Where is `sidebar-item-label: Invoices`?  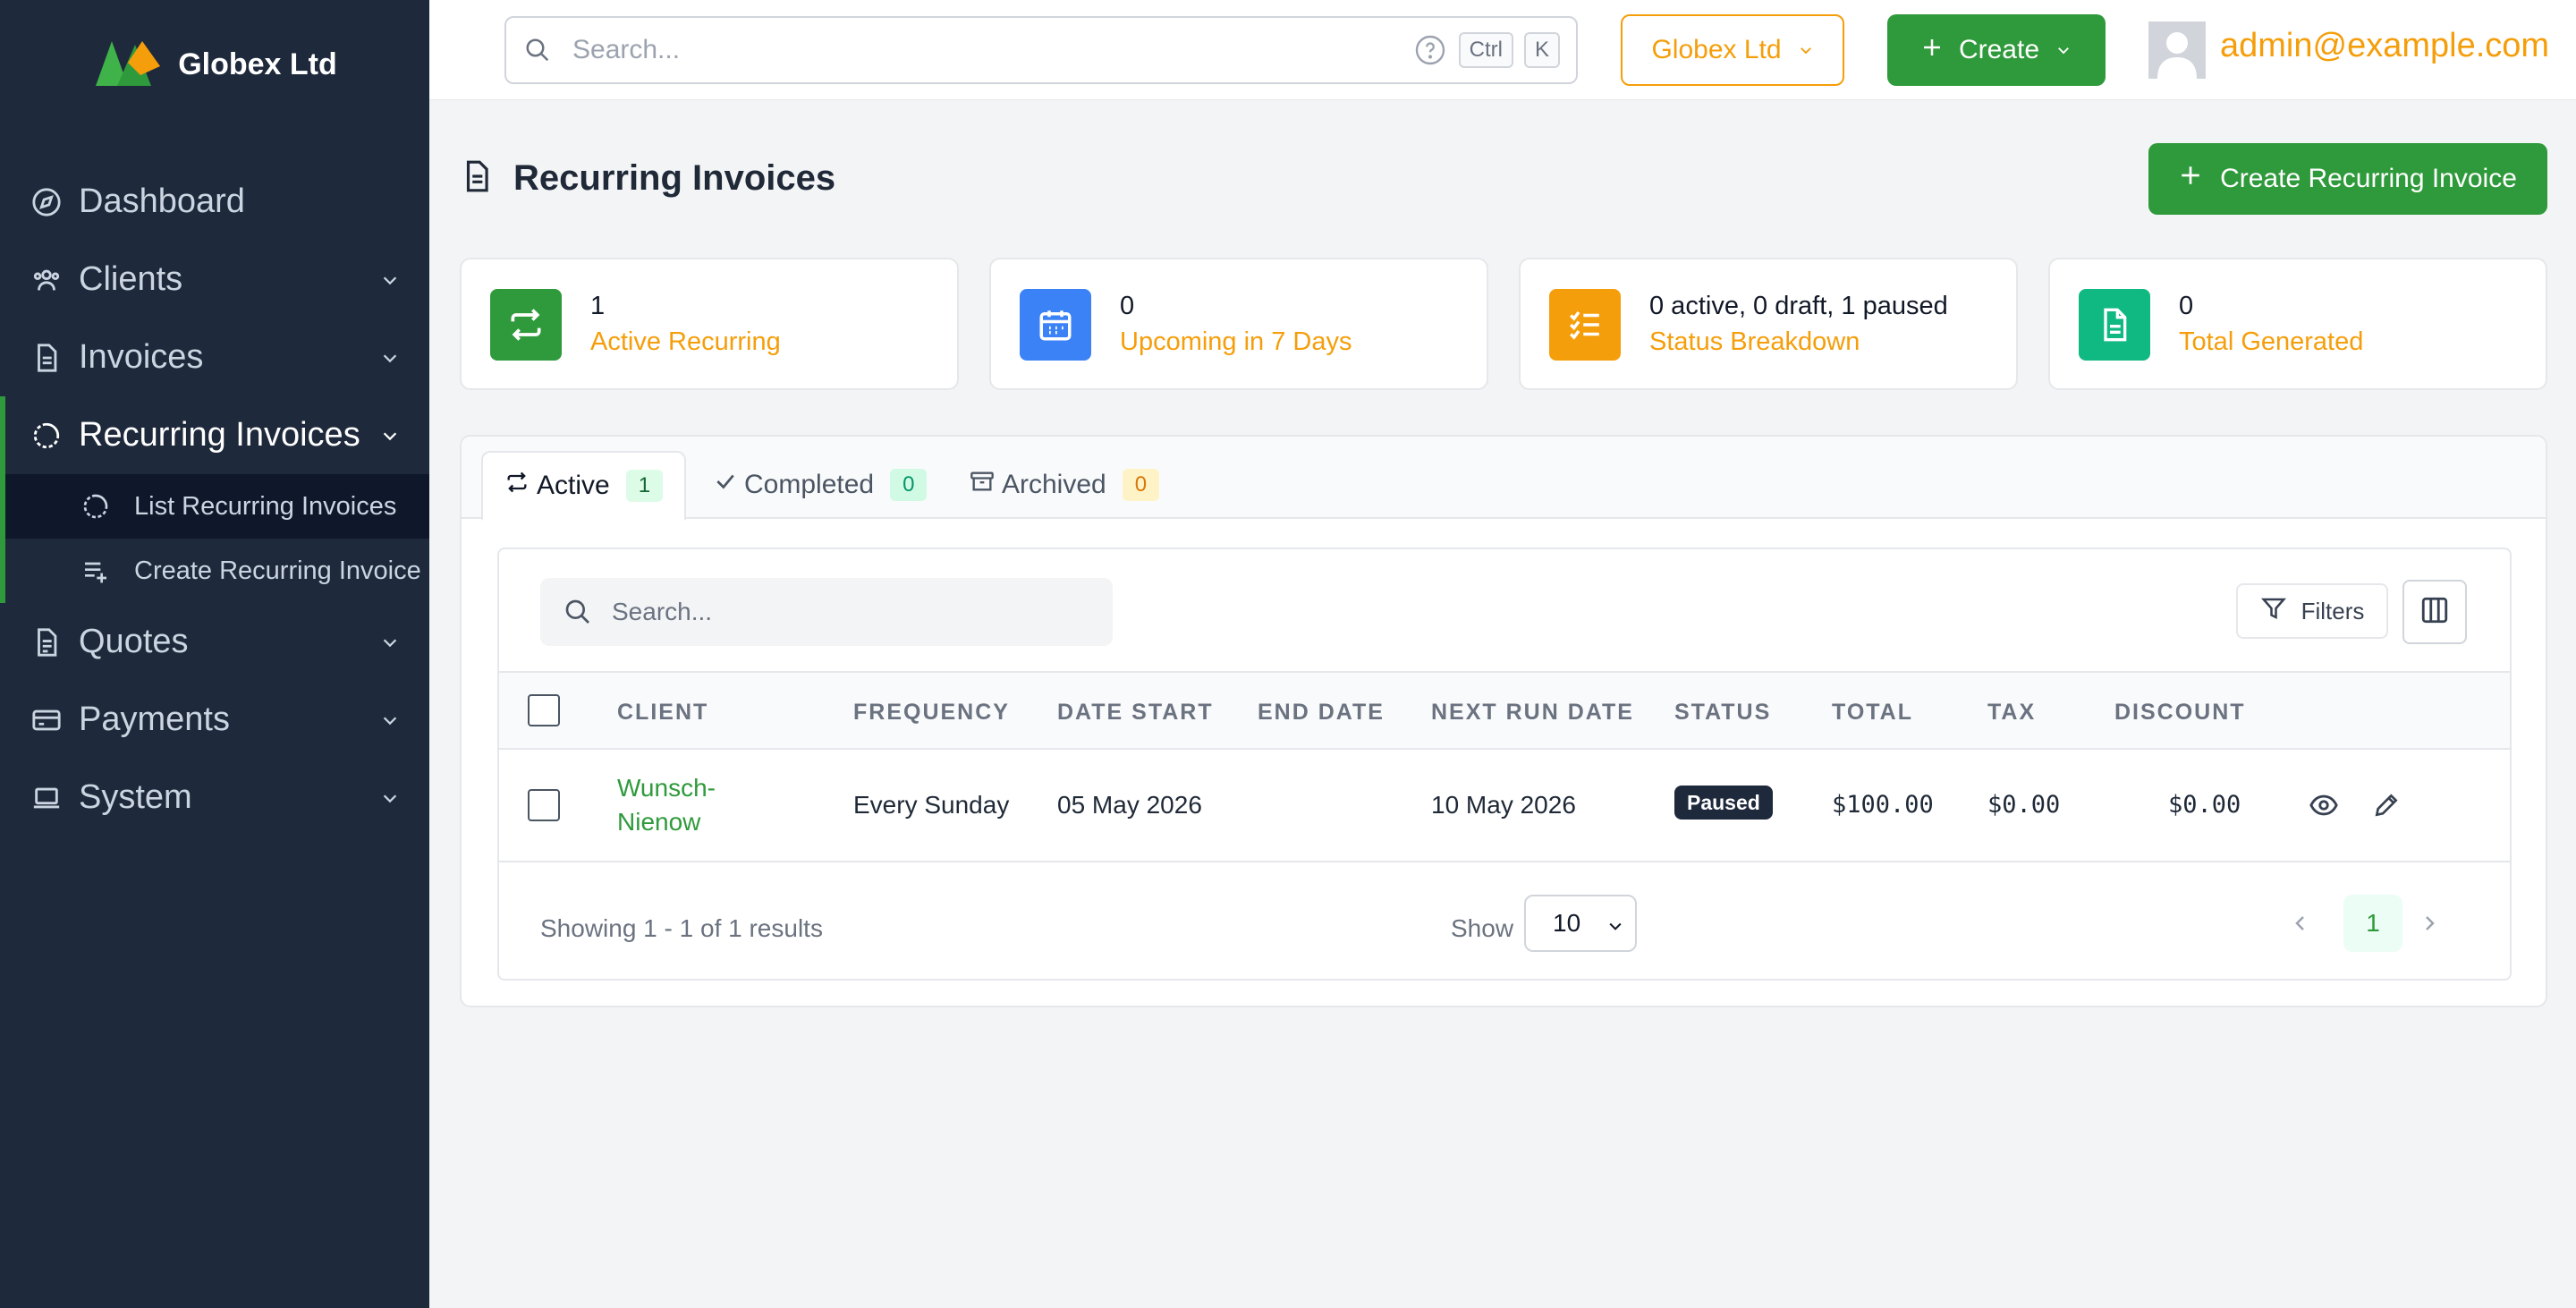 sidebar-item-label: Invoices is located at coordinates (141, 357).